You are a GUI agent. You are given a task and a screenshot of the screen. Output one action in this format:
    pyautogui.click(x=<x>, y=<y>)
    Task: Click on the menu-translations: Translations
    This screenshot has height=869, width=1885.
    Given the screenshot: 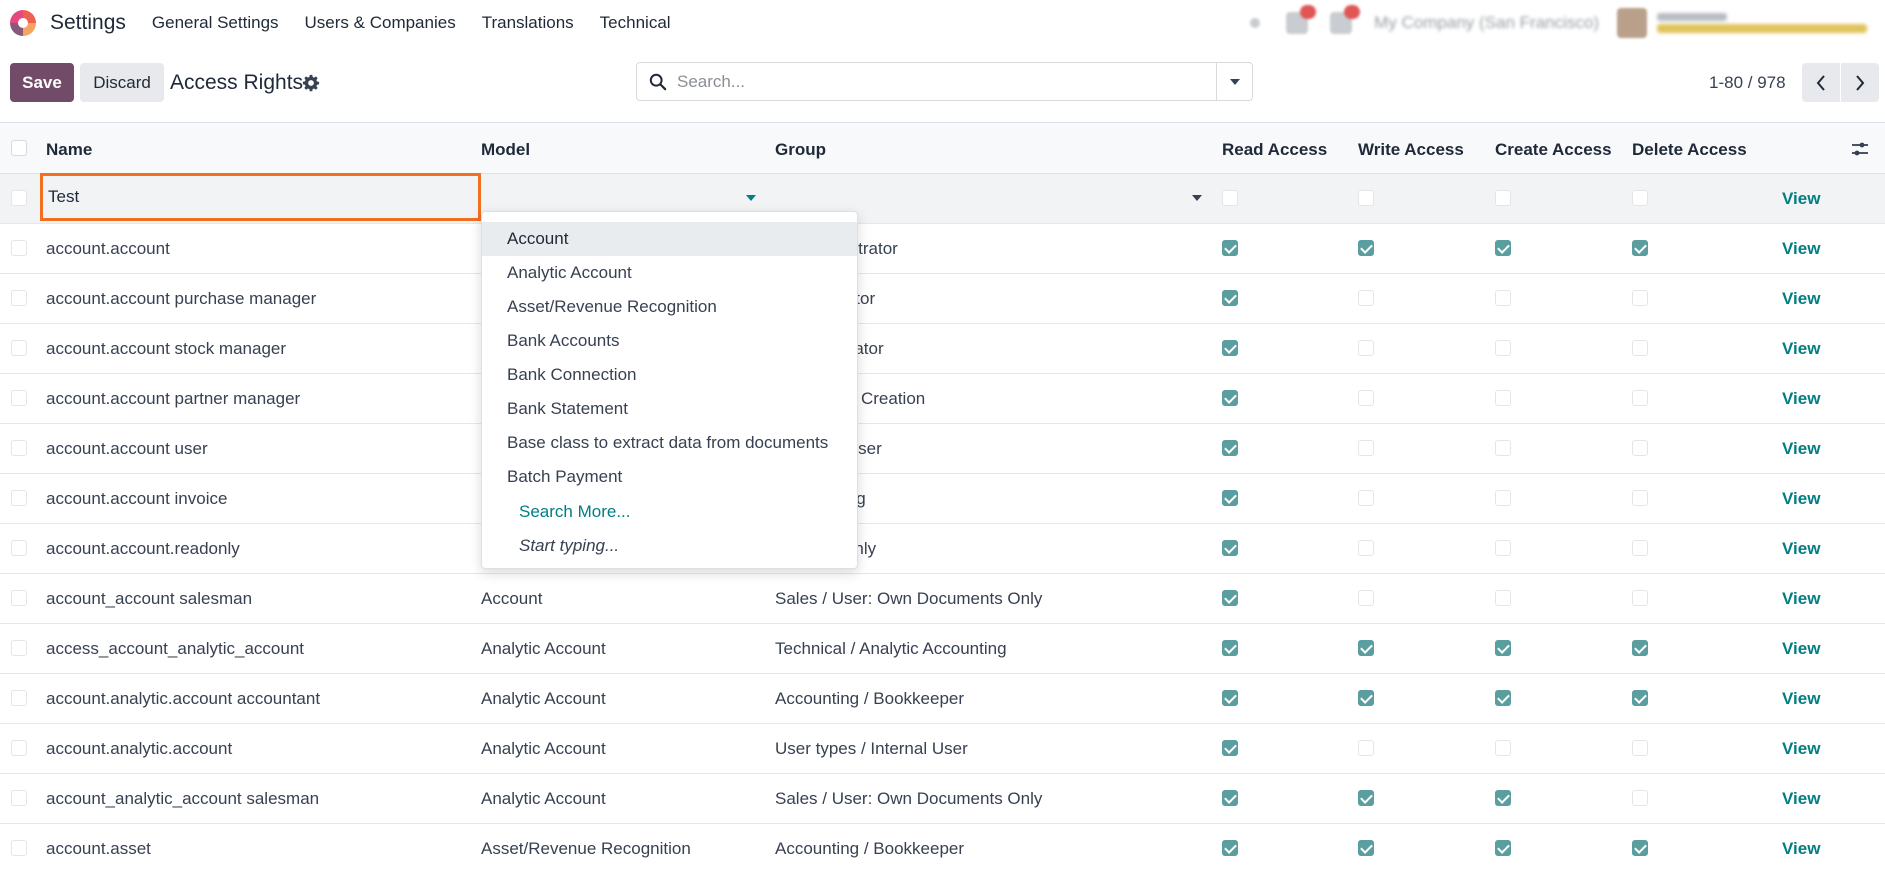 What is the action you would take?
    pyautogui.click(x=528, y=23)
    